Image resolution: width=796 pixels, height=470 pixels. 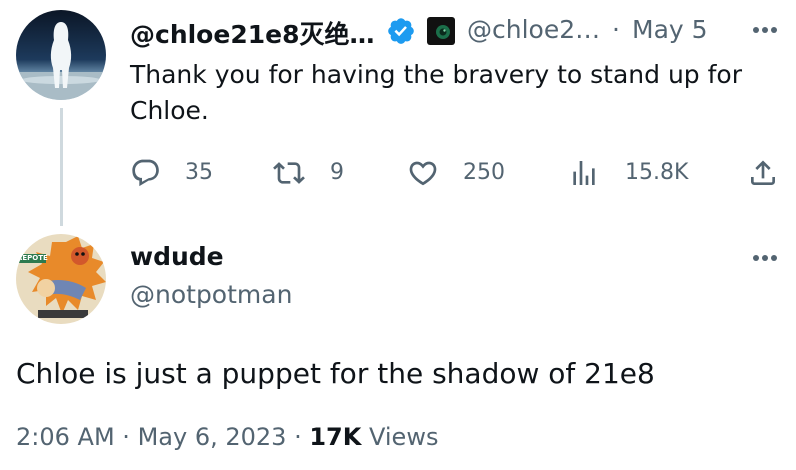 I want to click on share-icon, so click(x=763, y=173).